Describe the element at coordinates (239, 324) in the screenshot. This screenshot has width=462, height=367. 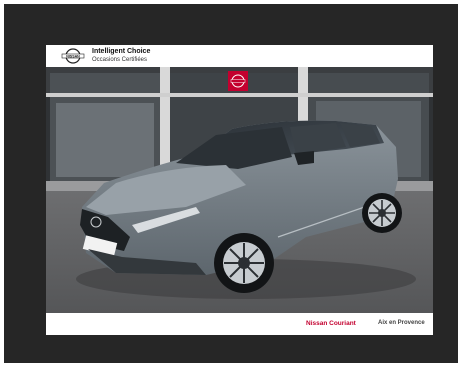
I see `dealer-footer: Nissan Couriant Aix en Provence` at that location.